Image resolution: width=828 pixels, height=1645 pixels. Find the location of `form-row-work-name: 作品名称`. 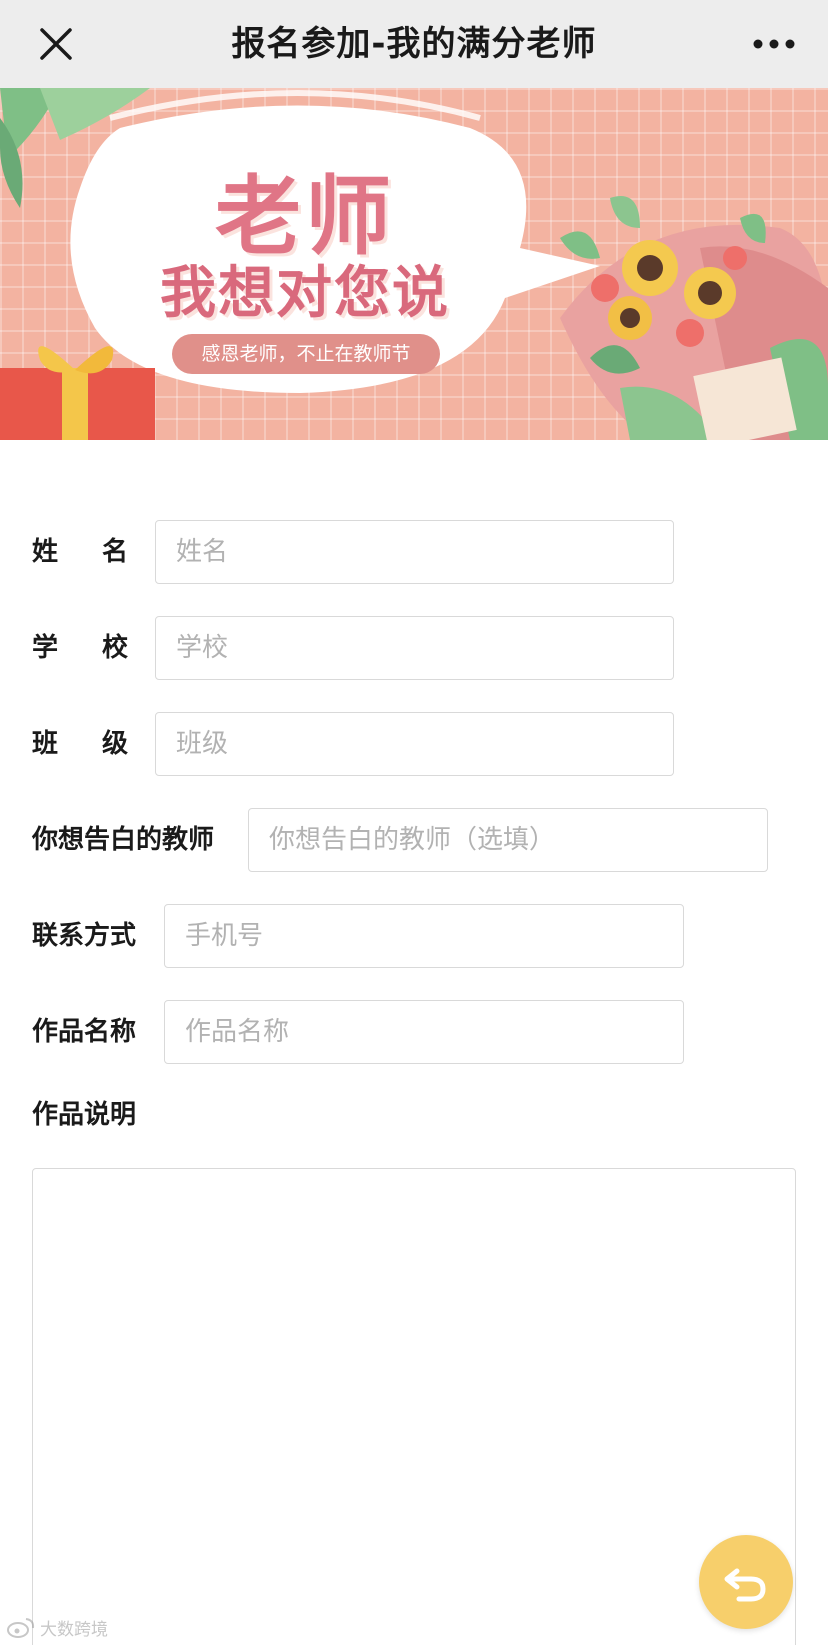

form-row-work-name: 作品名称 is located at coordinates (414, 1032).